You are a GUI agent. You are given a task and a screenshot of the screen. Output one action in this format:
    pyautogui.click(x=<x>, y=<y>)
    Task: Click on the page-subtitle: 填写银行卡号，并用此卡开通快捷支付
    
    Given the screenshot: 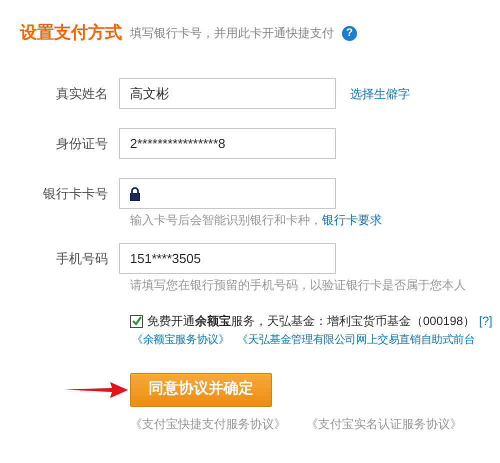 What is the action you would take?
    pyautogui.click(x=232, y=33)
    